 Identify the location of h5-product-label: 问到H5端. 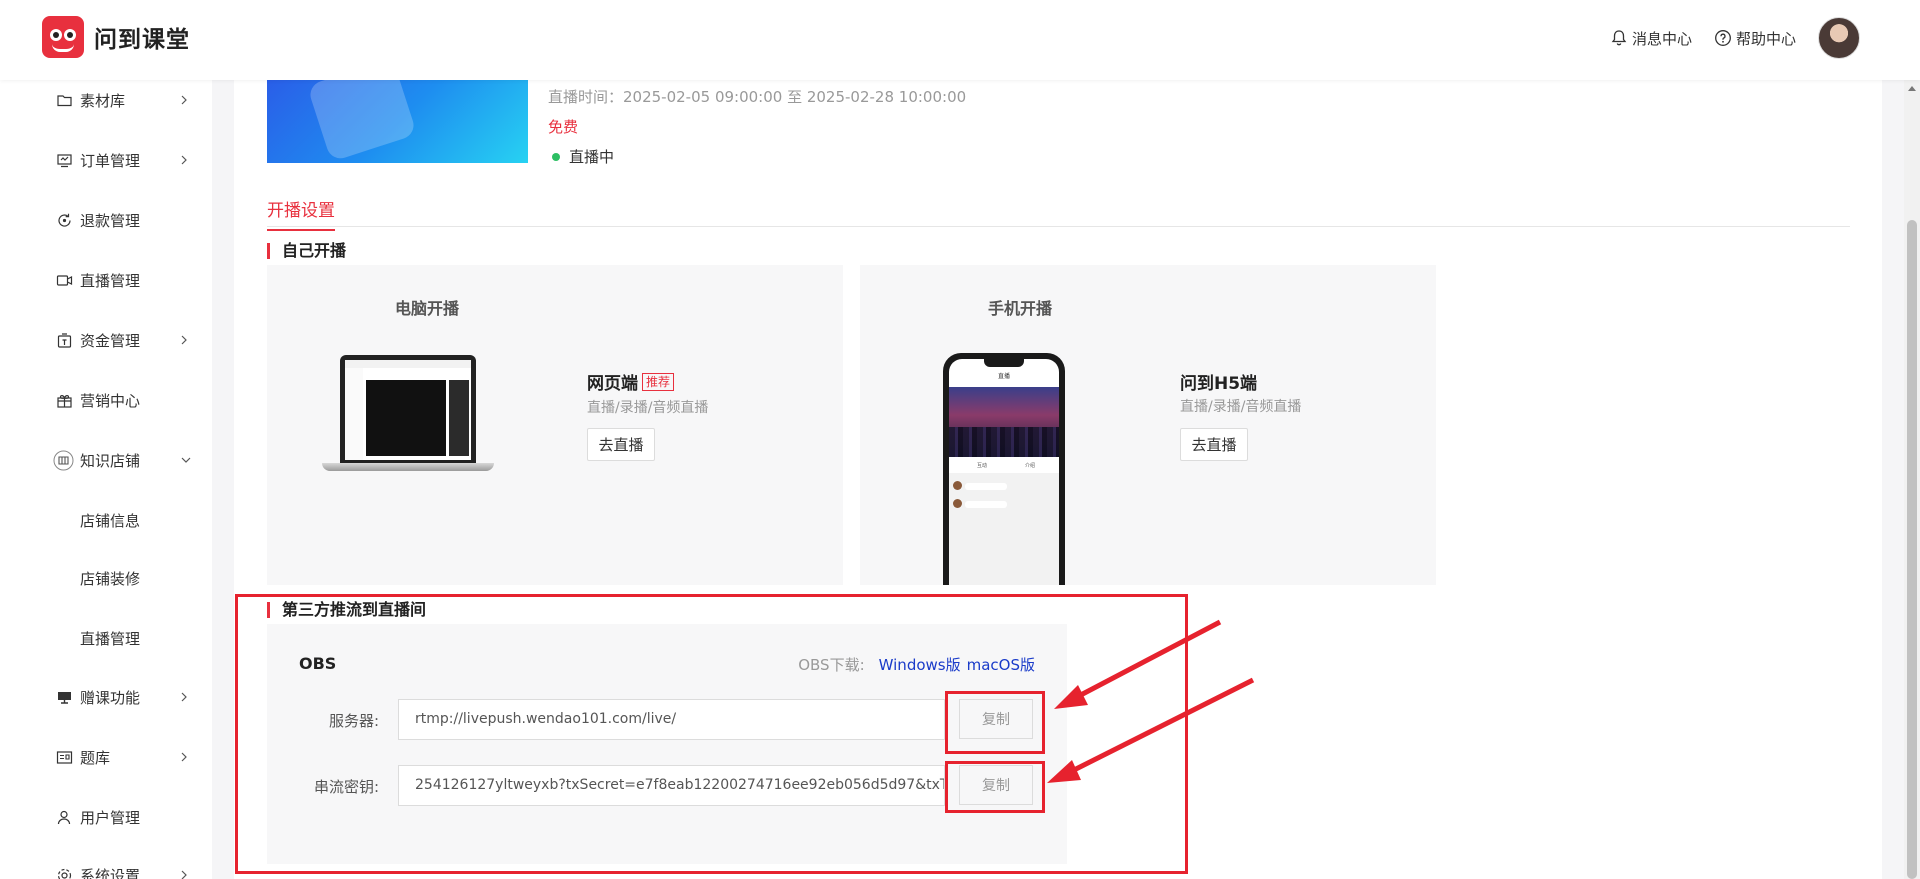
(1219, 384).